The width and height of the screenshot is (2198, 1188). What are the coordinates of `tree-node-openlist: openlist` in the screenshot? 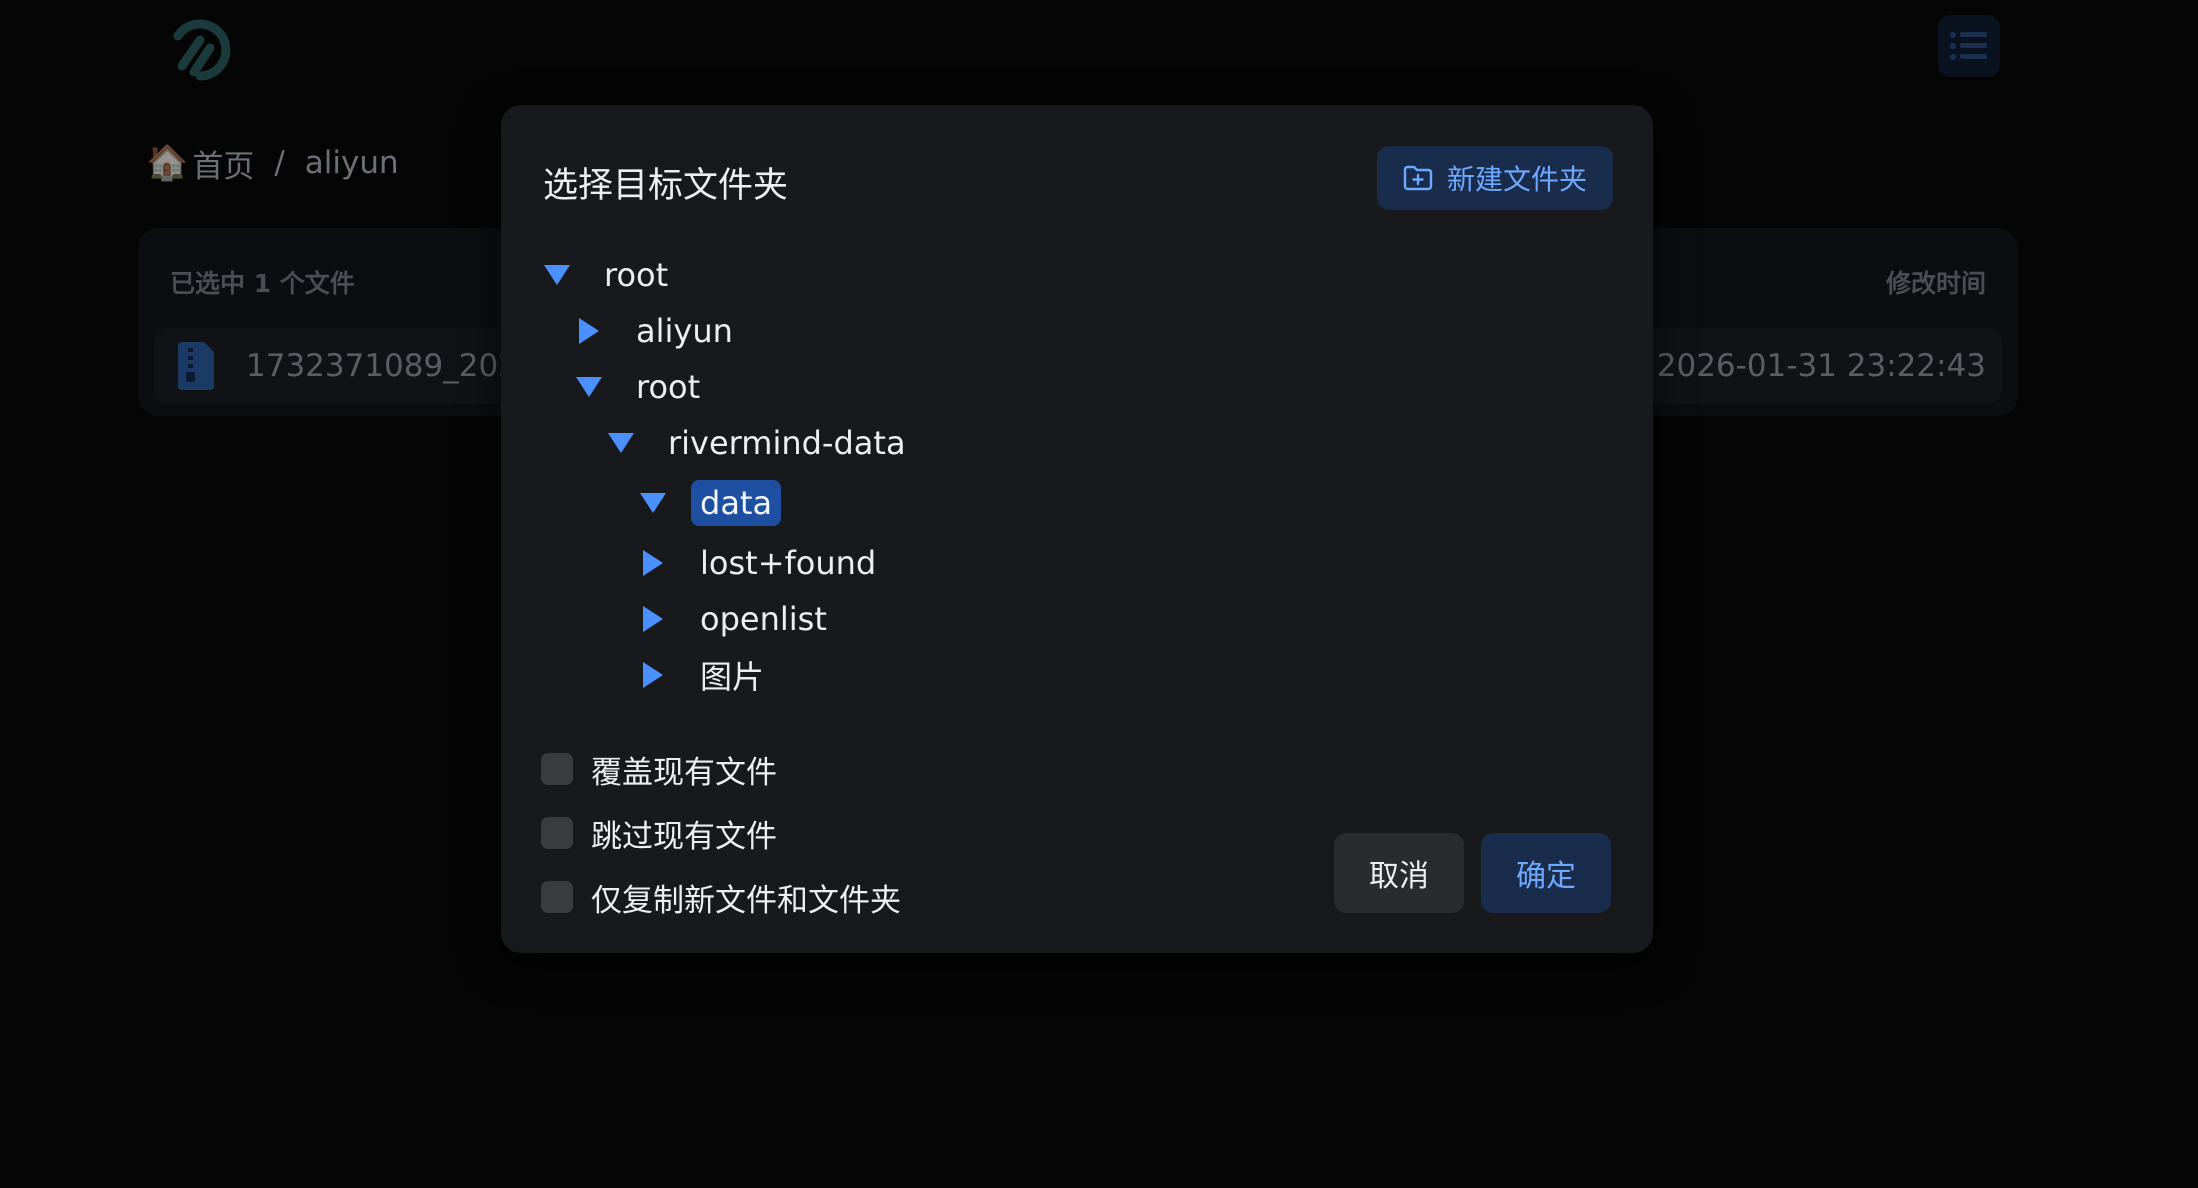 It's located at (728, 619).